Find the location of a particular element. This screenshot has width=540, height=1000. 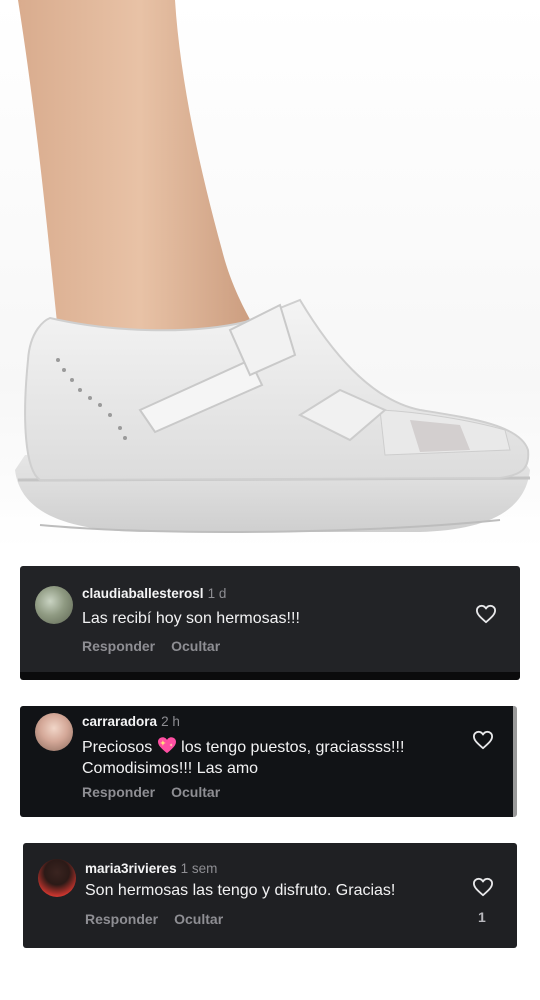

timestamp: 2 h is located at coordinates (170, 721).